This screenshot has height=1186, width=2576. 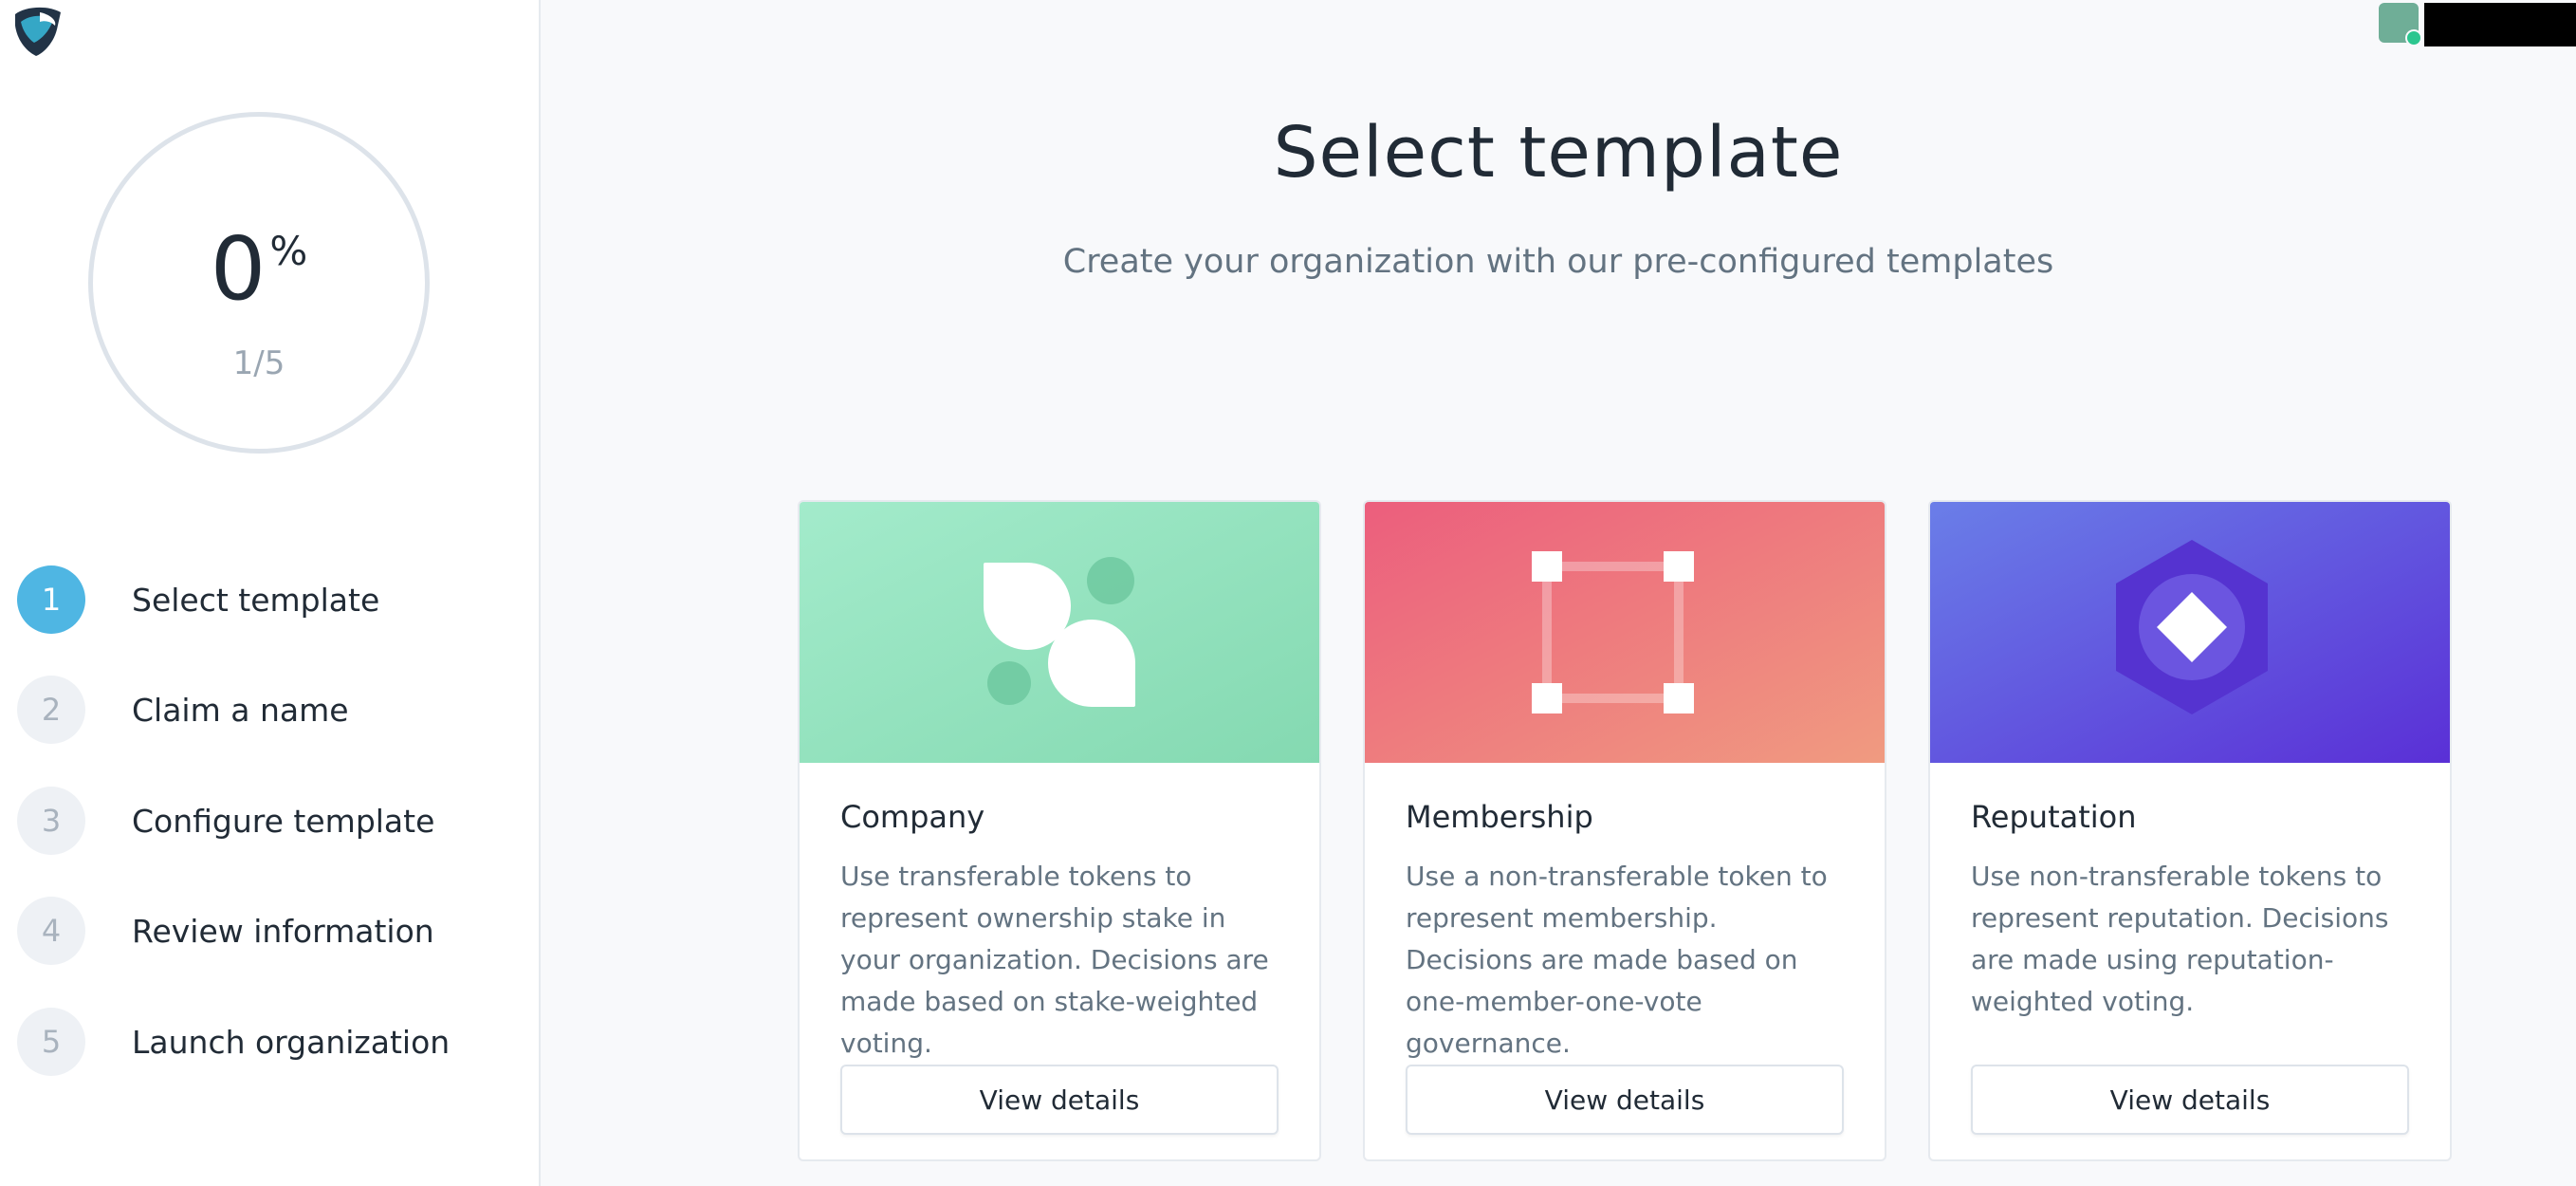 What do you see at coordinates (258, 363) in the screenshot?
I see `progress-step-count: 1/5` at bounding box center [258, 363].